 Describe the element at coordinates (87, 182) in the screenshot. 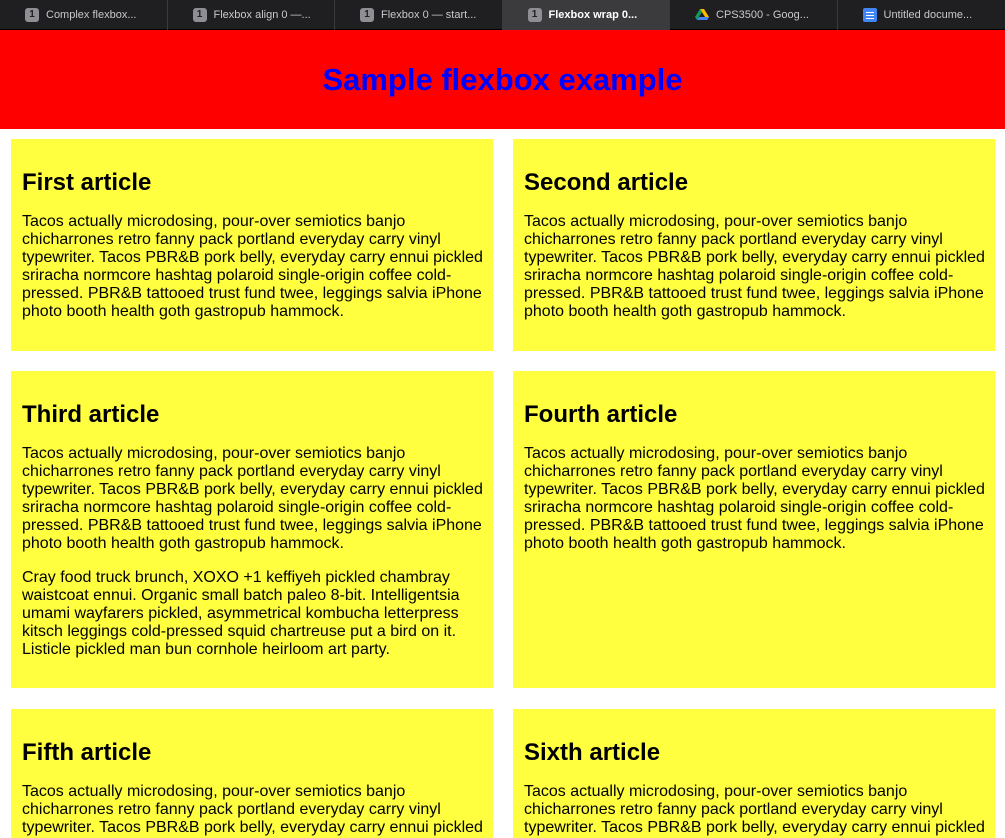

I see `article-title: First article` at that location.